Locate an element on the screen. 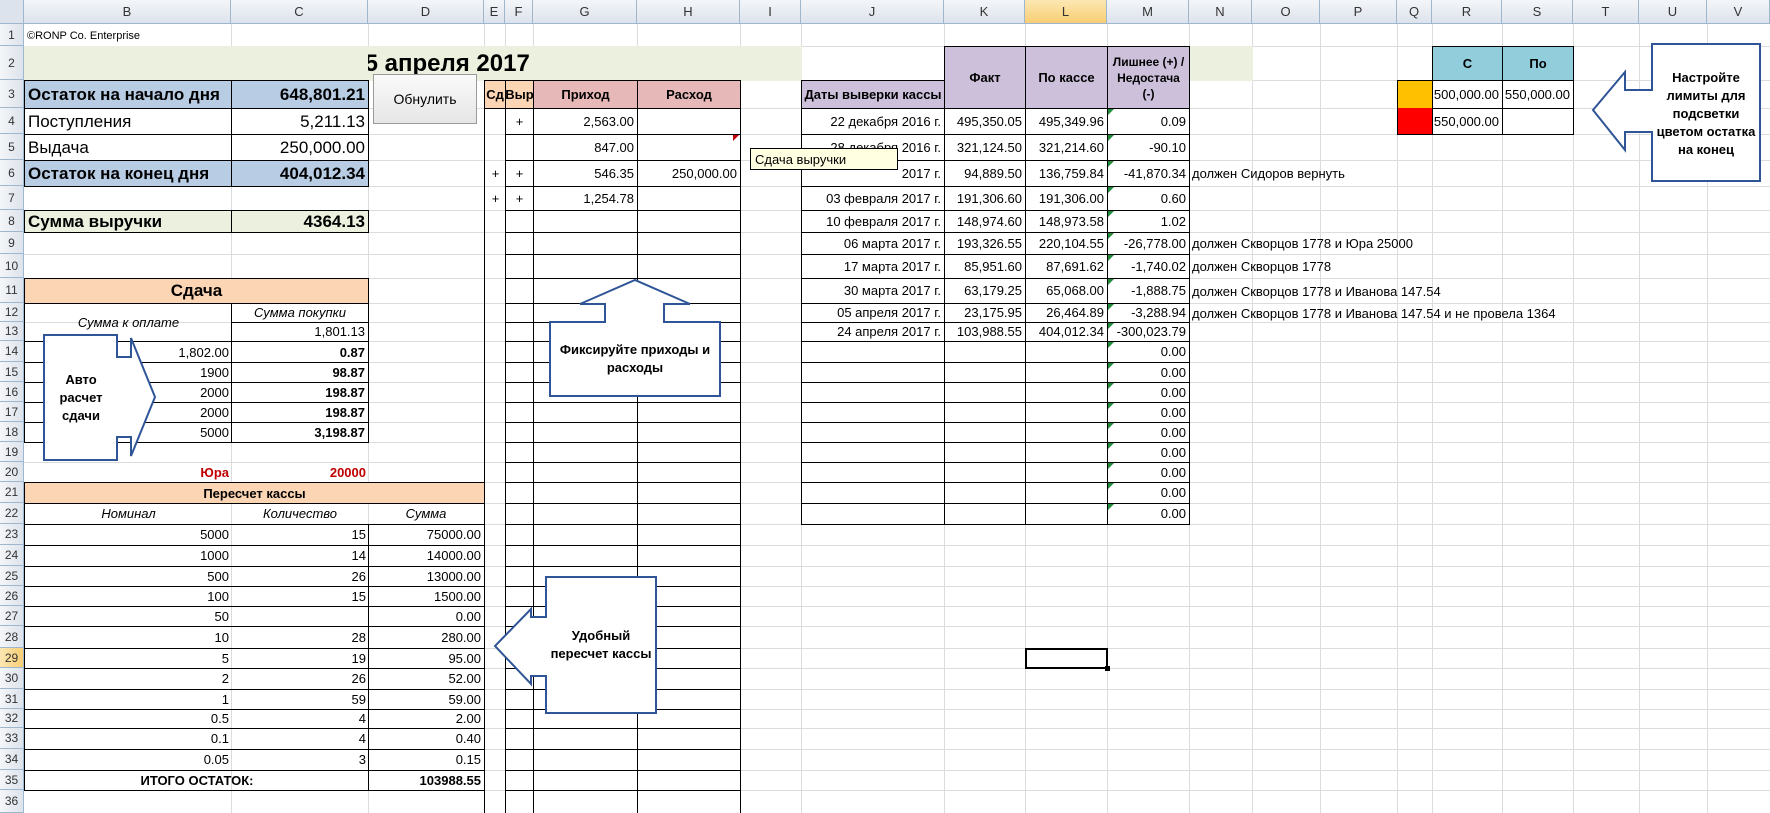 This screenshot has width=1770, height=813. denomination: 5 is located at coordinates (128, 658).